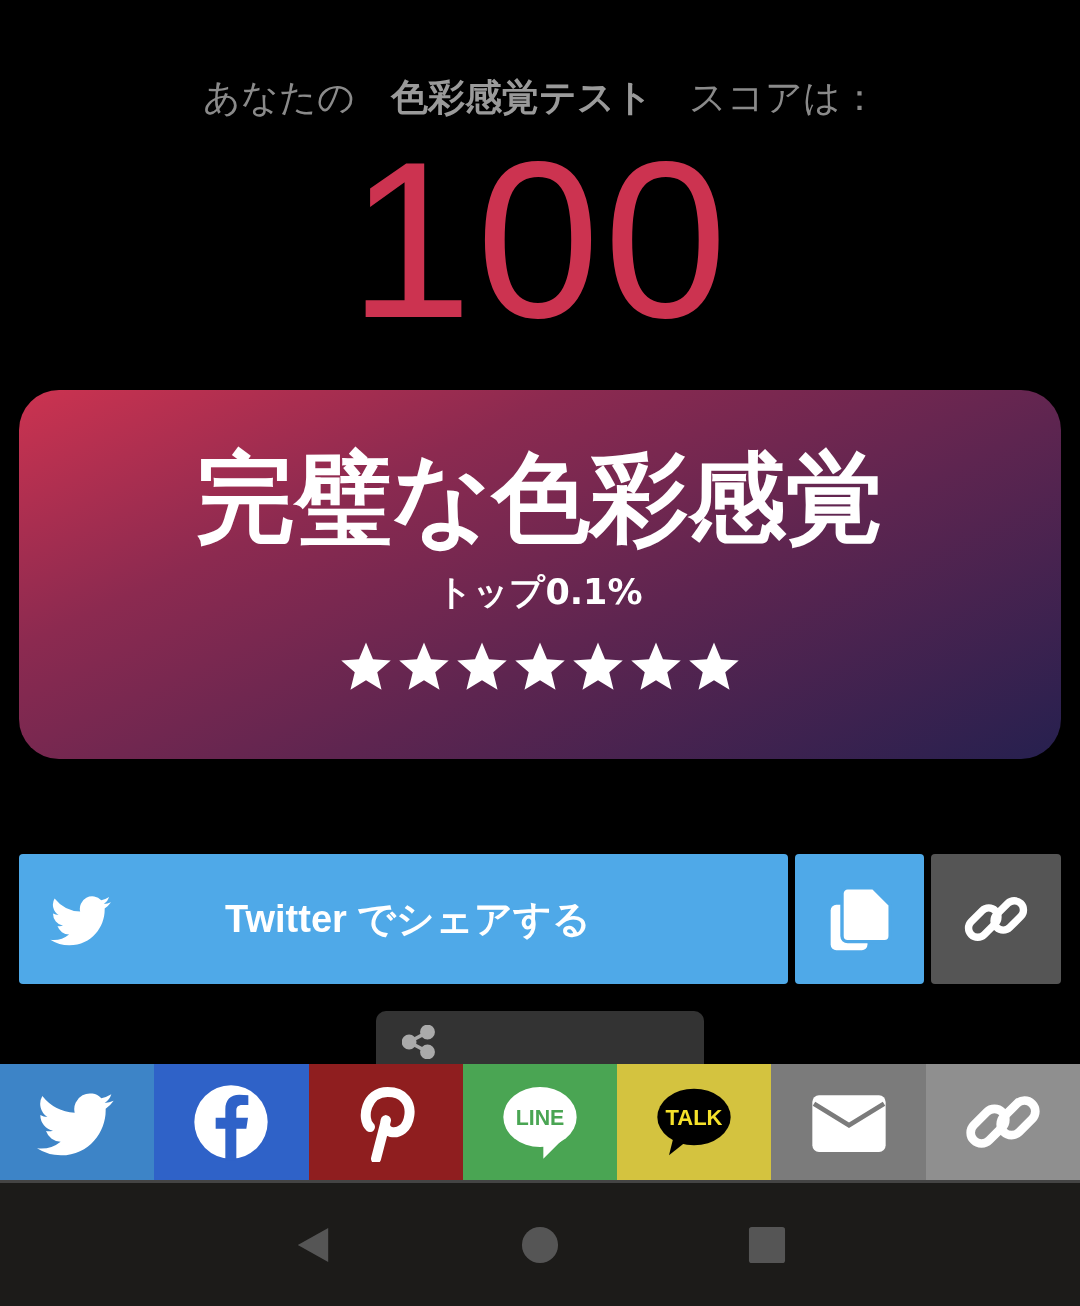  Describe the element at coordinates (848, 1122) in the screenshot. I see `email-share-button` at that location.